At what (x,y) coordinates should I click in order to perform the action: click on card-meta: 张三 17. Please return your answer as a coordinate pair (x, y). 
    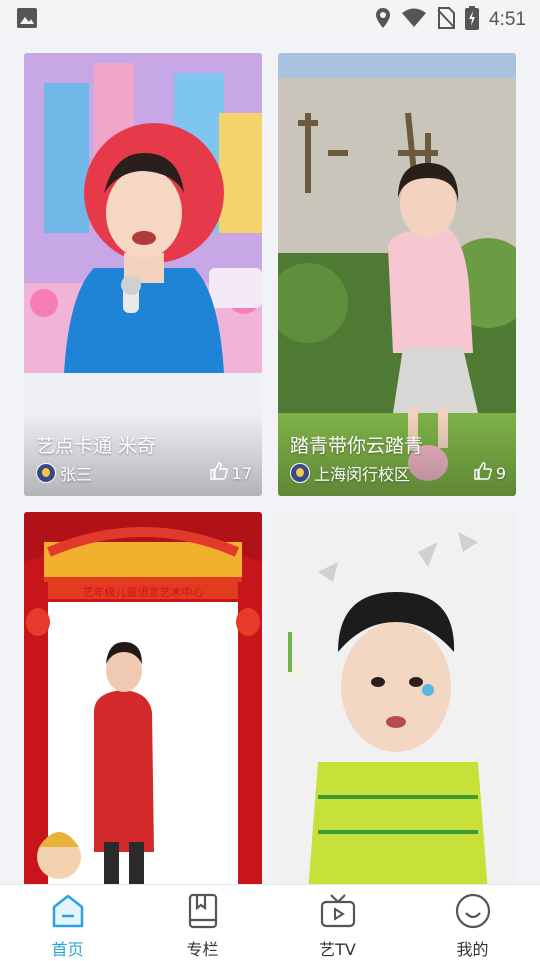
    Looking at the image, I should click on (144, 473).